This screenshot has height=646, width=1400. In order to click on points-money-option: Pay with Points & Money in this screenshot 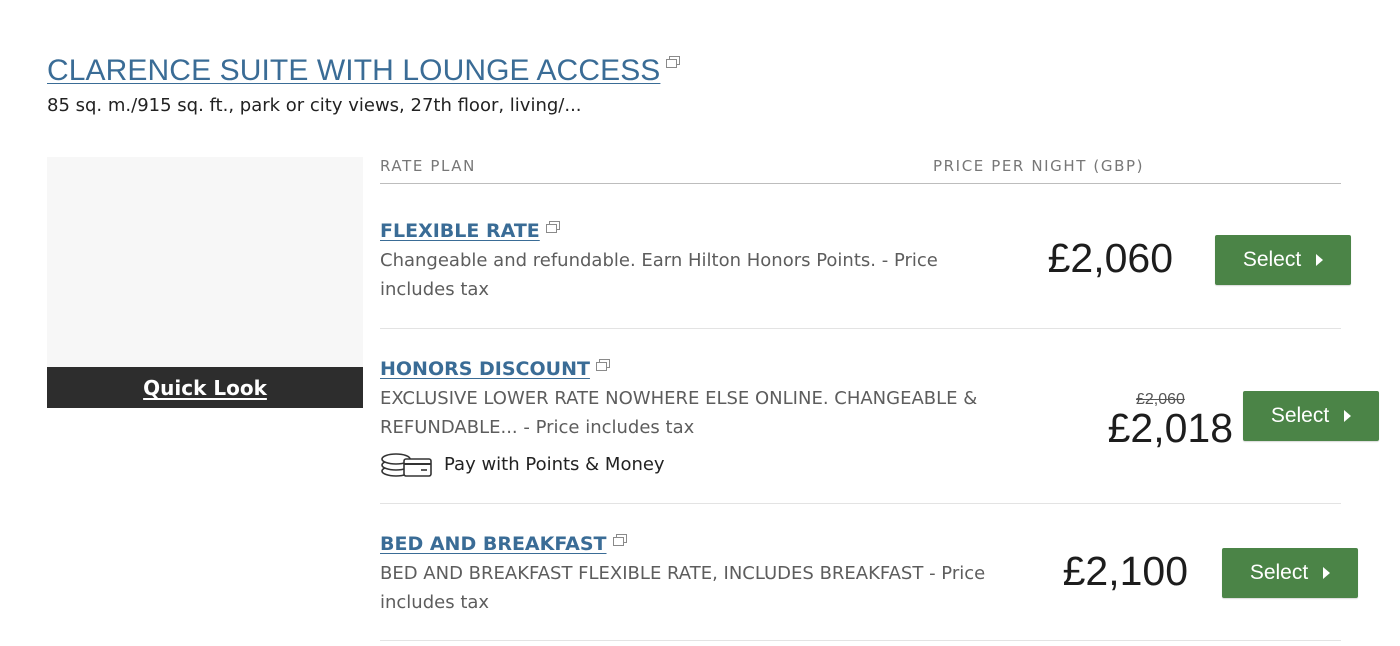, I will do `click(522, 464)`.